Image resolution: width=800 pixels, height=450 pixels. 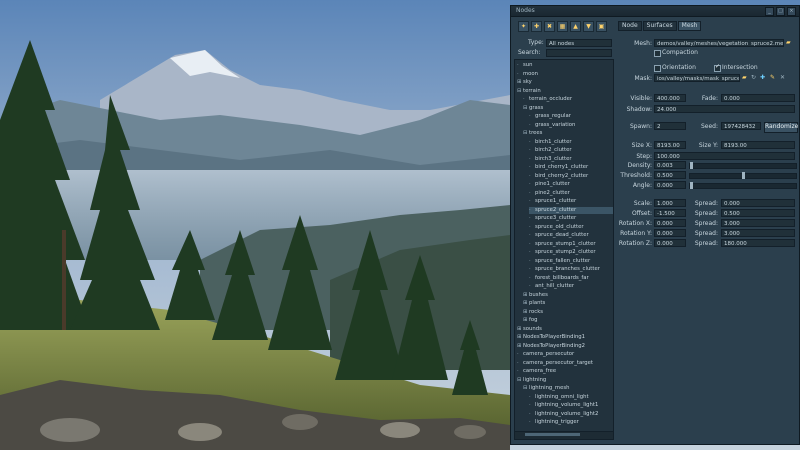 I want to click on tree-item: ⊞ plants, so click(x=568, y=303).